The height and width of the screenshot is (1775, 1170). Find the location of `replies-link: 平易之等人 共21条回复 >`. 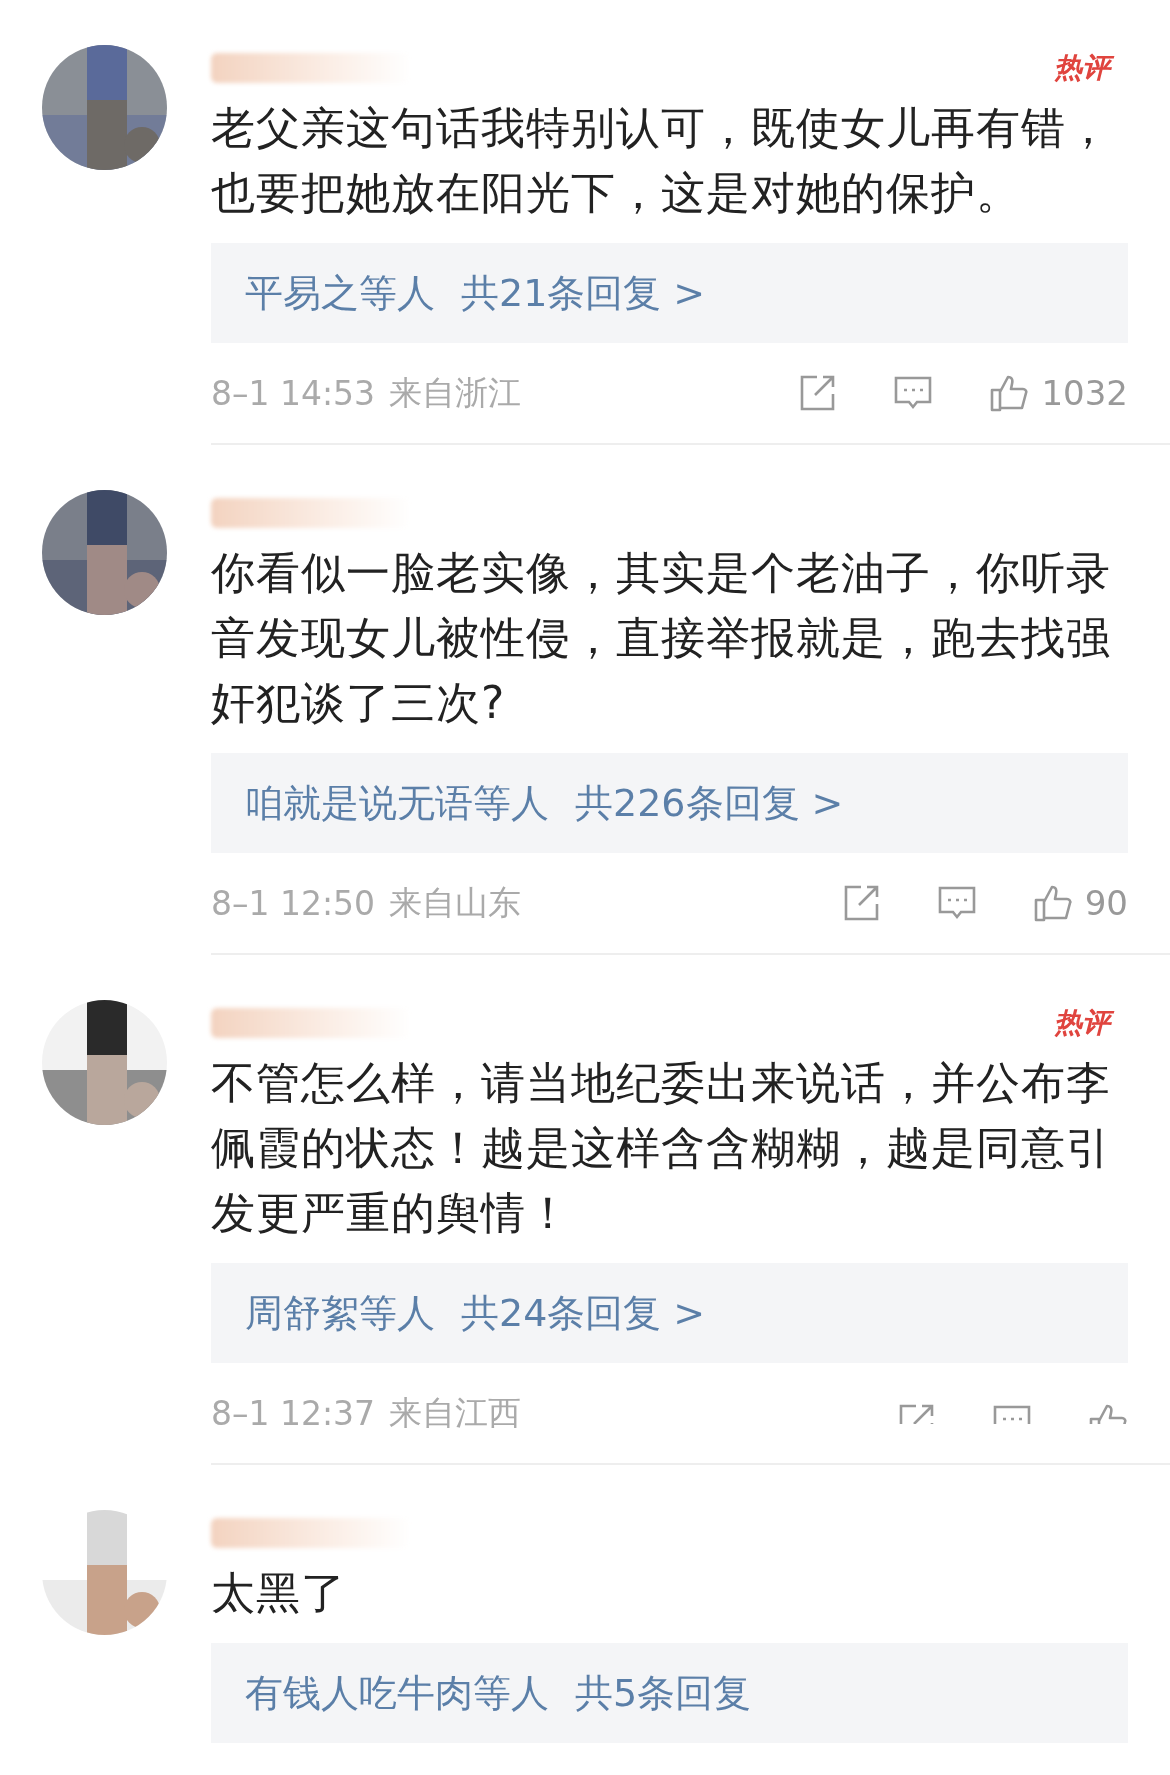

replies-link: 平易之等人 共21条回复 > is located at coordinates (669, 293).